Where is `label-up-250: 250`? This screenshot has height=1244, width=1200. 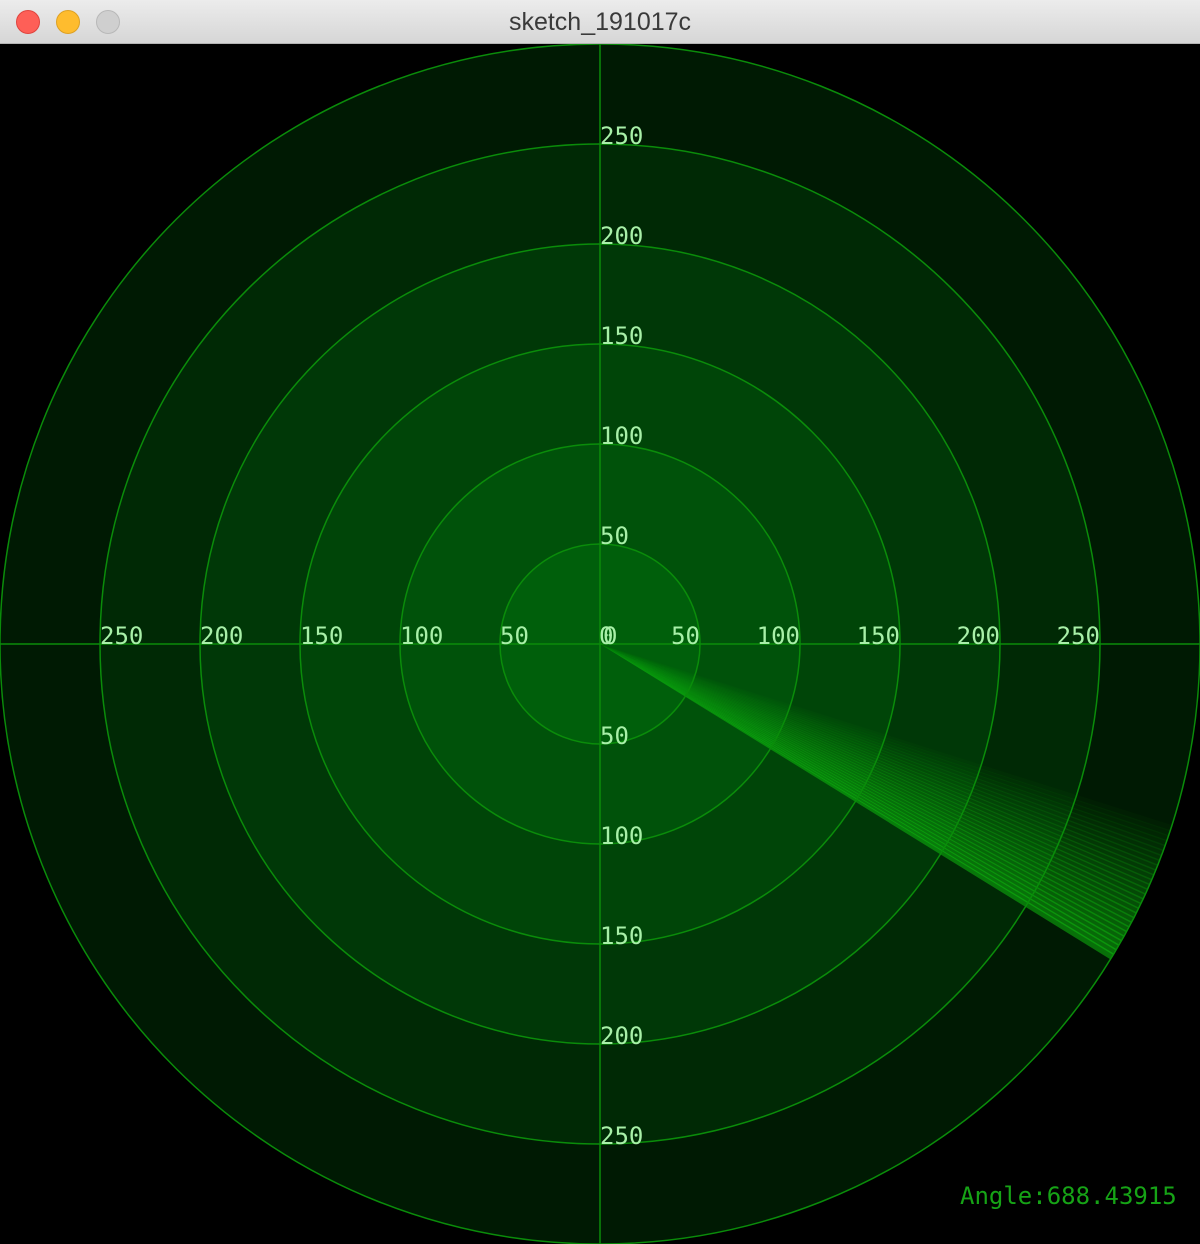
label-up-250: 250 is located at coordinates (621, 136).